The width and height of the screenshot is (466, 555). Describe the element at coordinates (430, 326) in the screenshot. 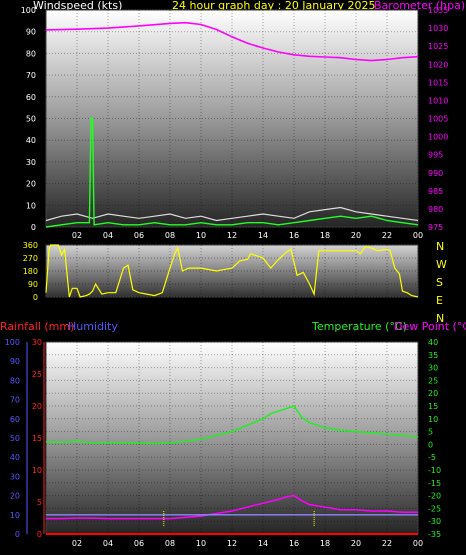

I see `dewpoint-label: Dew Point (°C)` at that location.